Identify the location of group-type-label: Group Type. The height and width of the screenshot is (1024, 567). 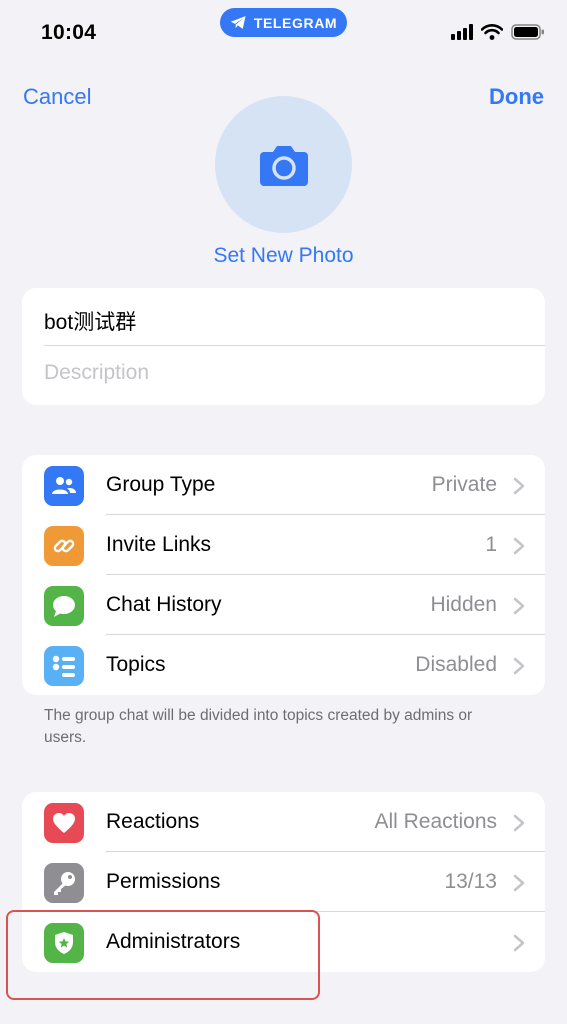
(161, 484).